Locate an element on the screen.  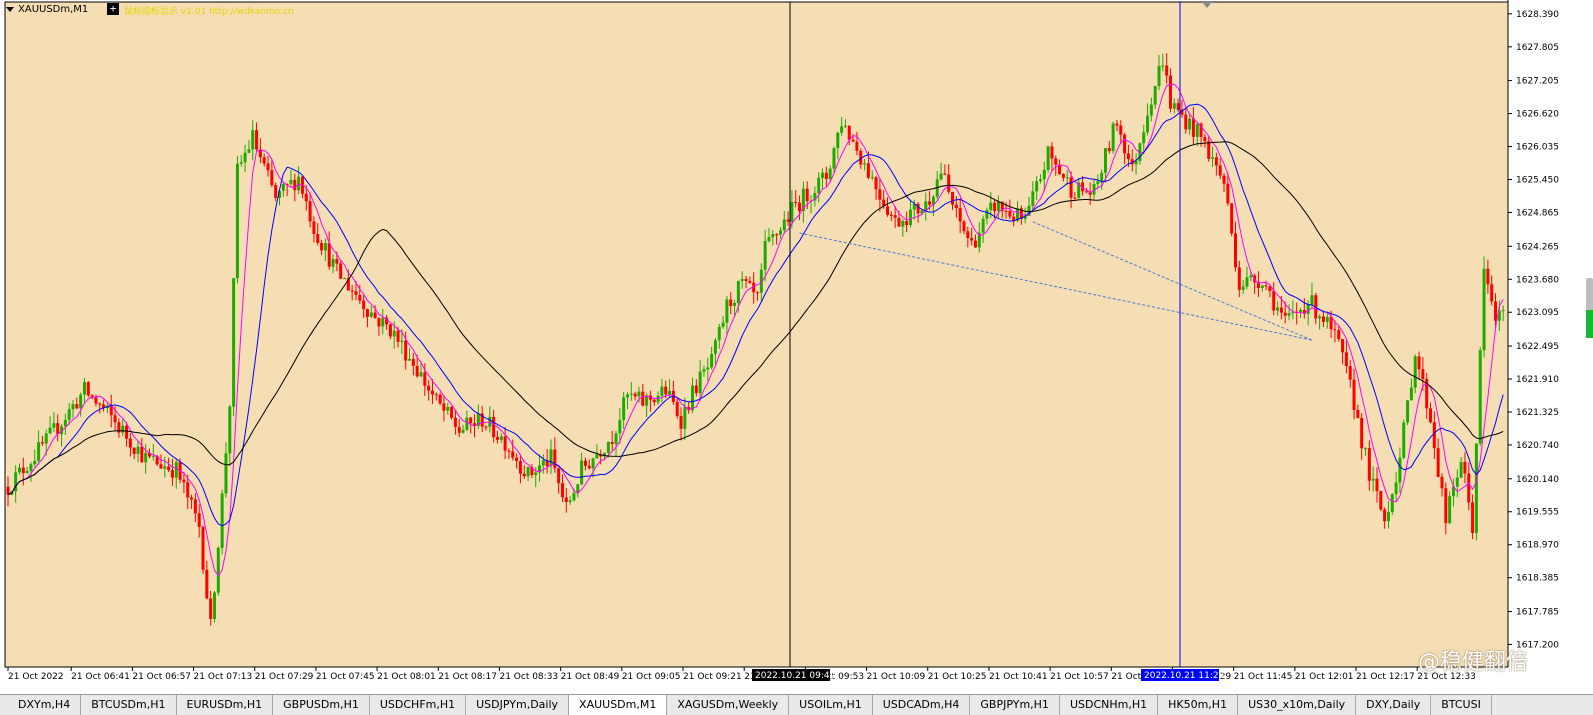
tab-hk50m-h1: HK50m,H1 is located at coordinates (1198, 705).